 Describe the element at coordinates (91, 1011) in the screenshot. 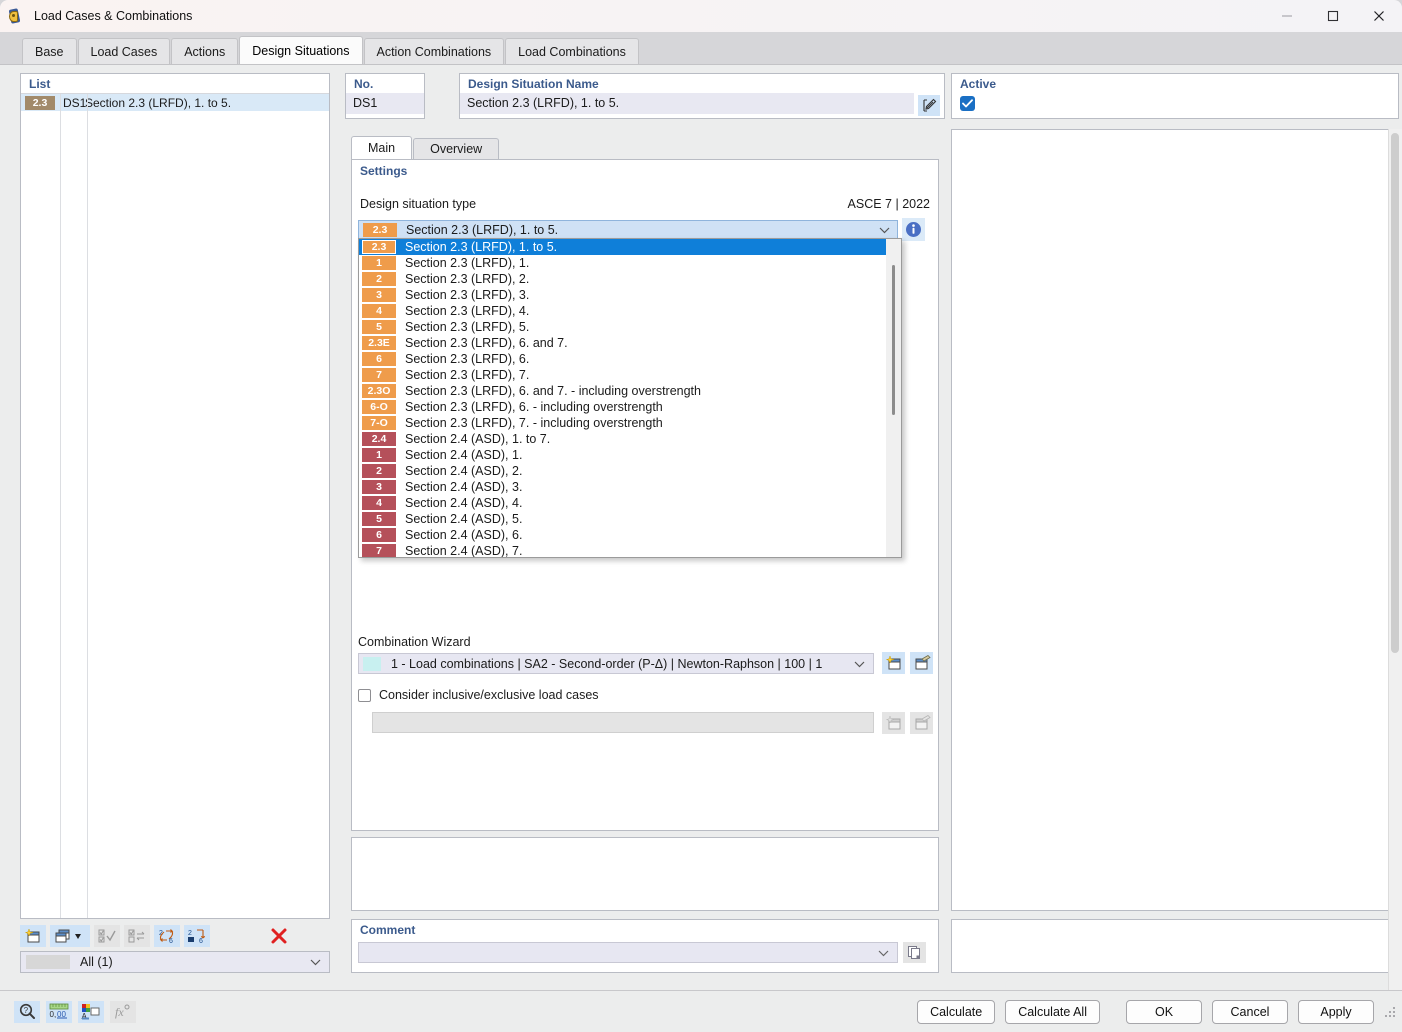

I see `color-palette-icon: A` at that location.